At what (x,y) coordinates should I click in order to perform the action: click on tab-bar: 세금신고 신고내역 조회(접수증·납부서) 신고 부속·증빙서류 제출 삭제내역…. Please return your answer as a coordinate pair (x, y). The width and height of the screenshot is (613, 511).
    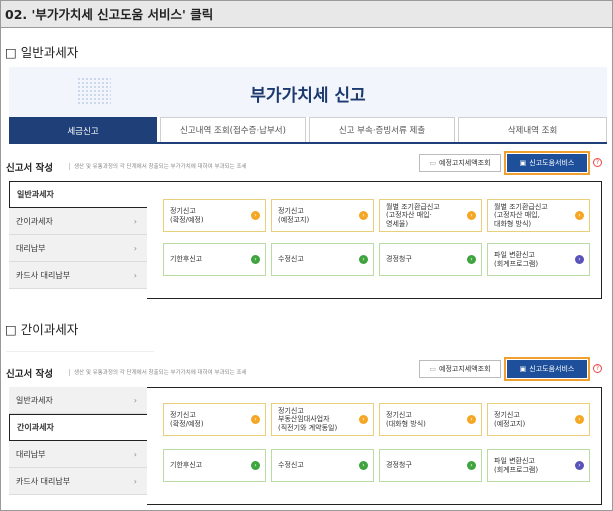
    Looking at the image, I should click on (308, 130).